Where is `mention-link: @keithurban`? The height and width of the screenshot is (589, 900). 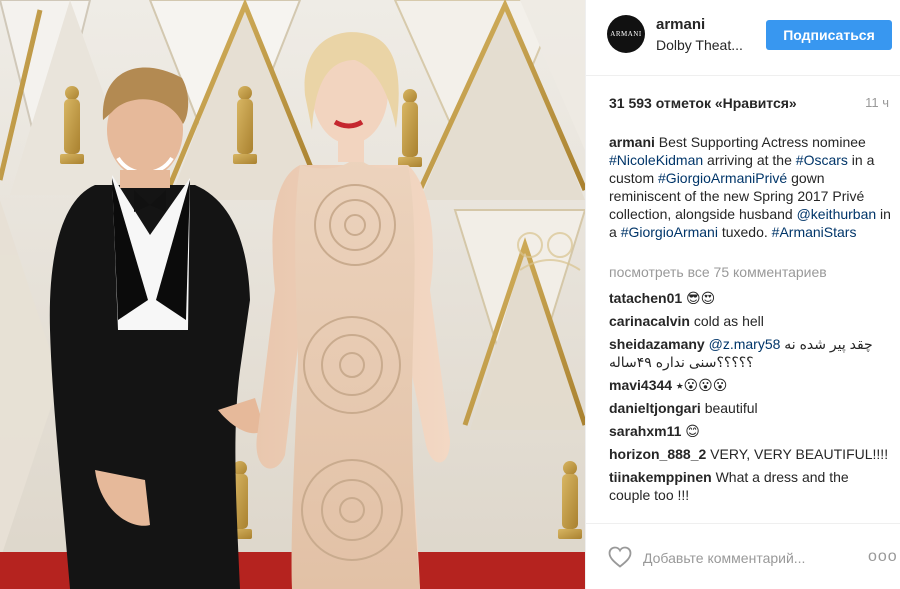 mention-link: @keithurban is located at coordinates (837, 214).